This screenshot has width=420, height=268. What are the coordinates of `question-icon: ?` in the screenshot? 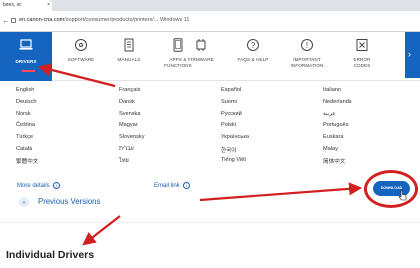 It's located at (253, 45).